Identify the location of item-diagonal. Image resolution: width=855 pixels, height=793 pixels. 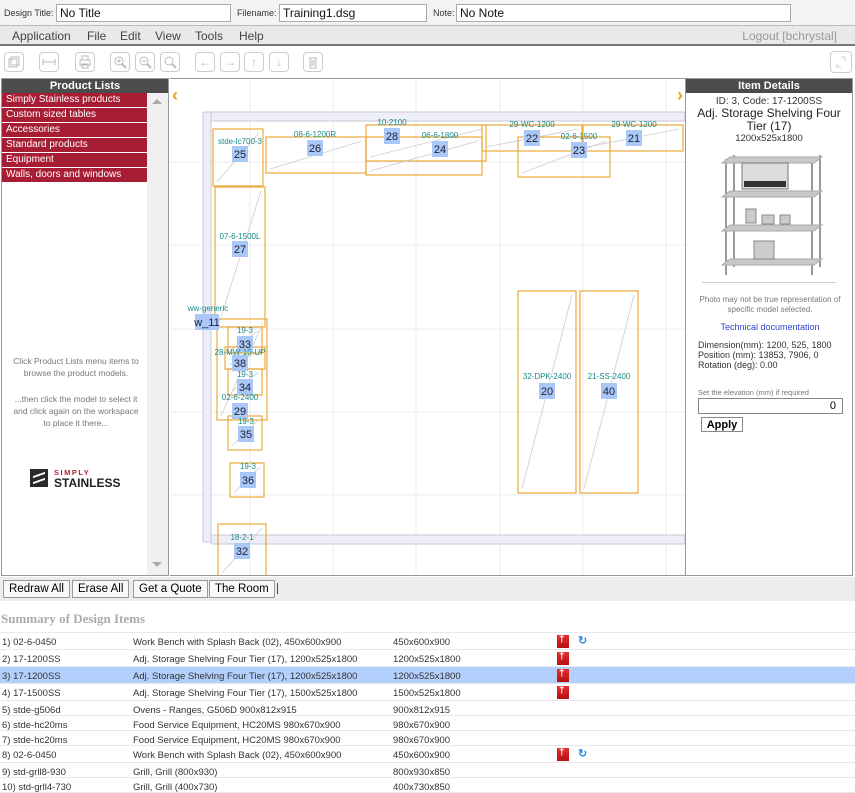
(424, 156).